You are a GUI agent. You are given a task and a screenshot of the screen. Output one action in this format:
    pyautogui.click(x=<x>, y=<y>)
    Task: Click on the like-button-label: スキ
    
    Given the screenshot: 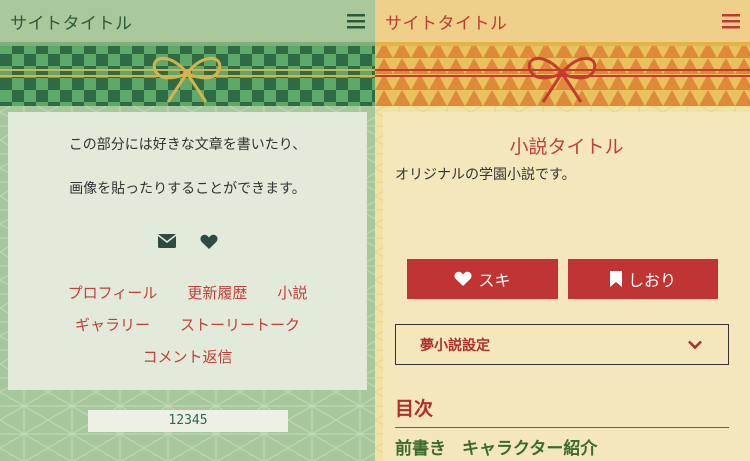 What is the action you would take?
    pyautogui.click(x=494, y=280)
    